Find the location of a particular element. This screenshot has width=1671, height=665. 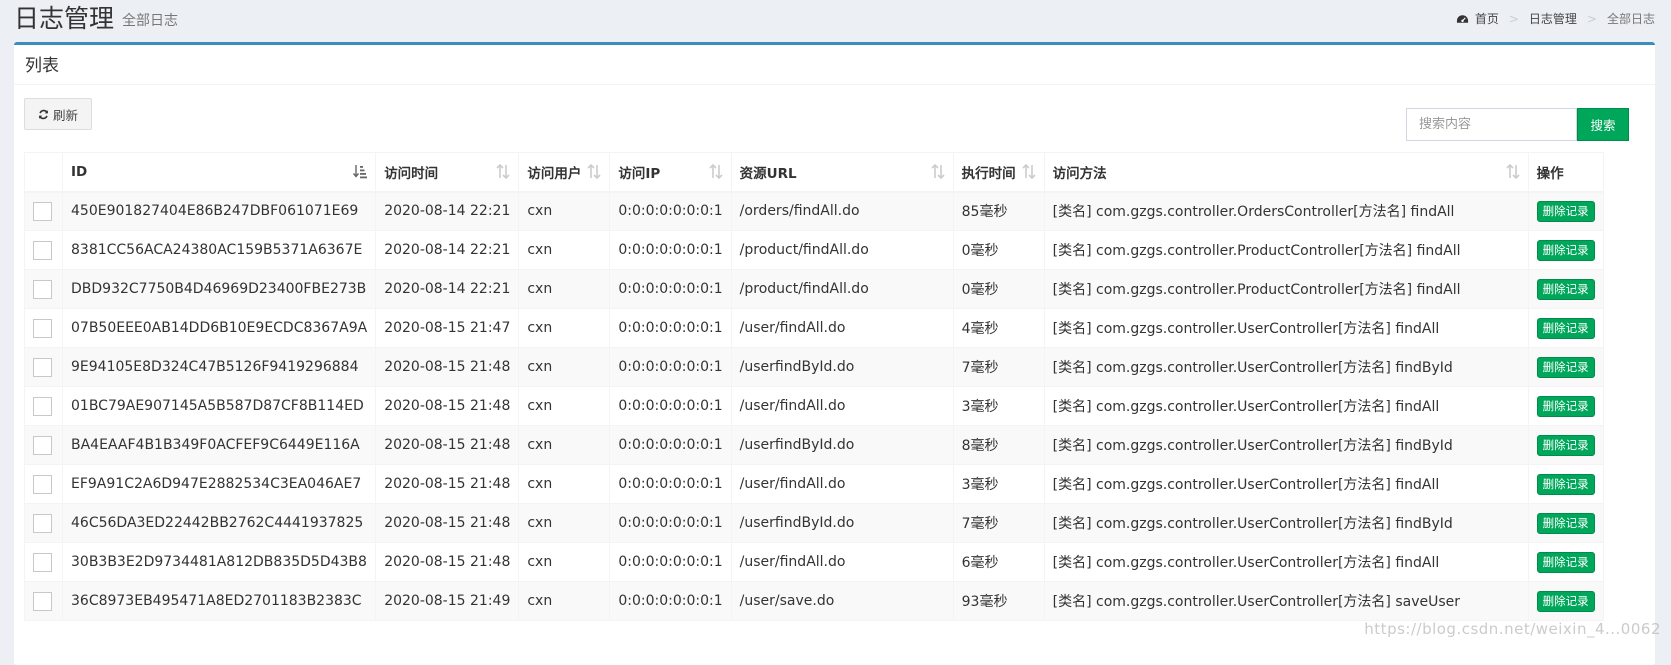

column-header-action: 操作 is located at coordinates (1565, 172).